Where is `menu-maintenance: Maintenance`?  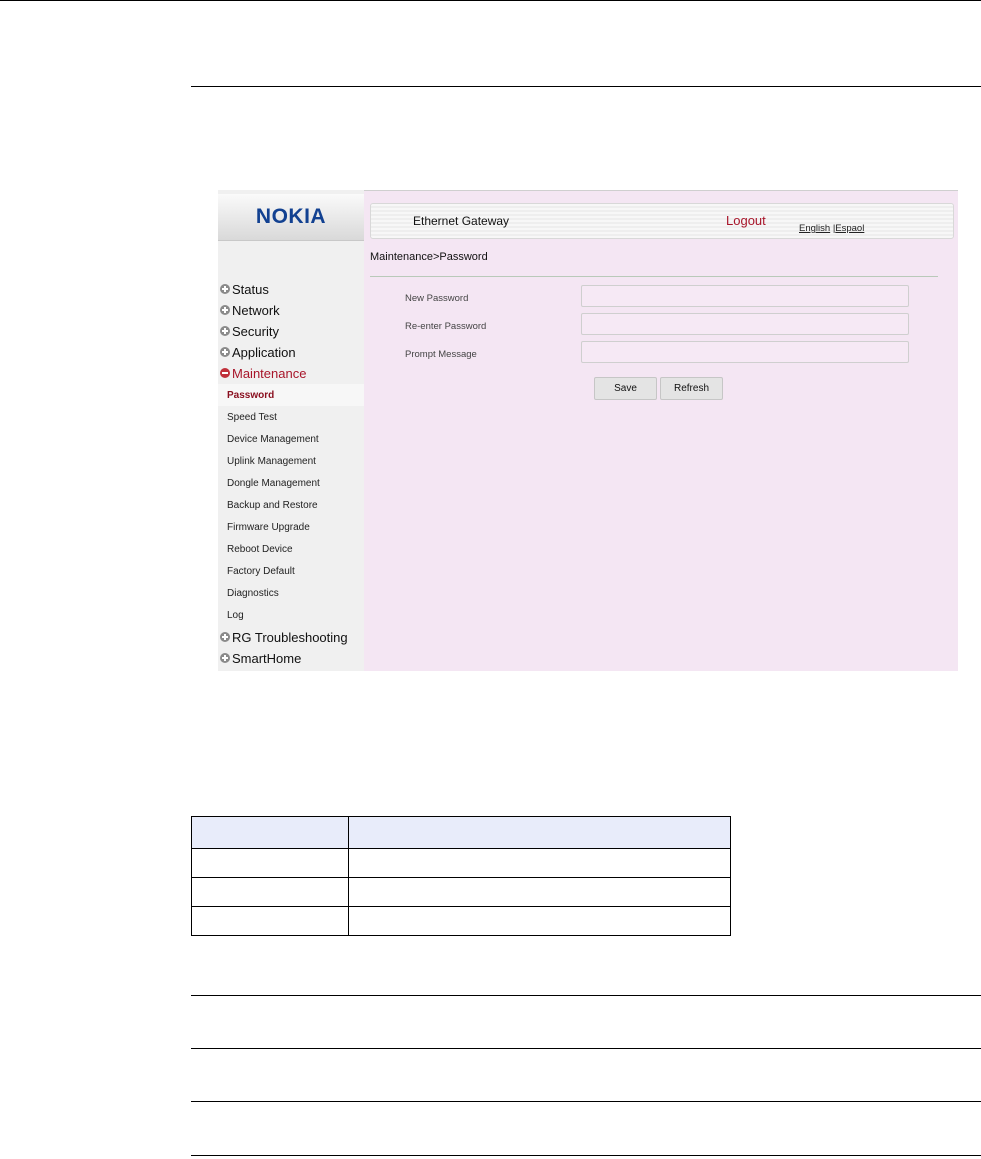 menu-maintenance: Maintenance is located at coordinates (263, 373).